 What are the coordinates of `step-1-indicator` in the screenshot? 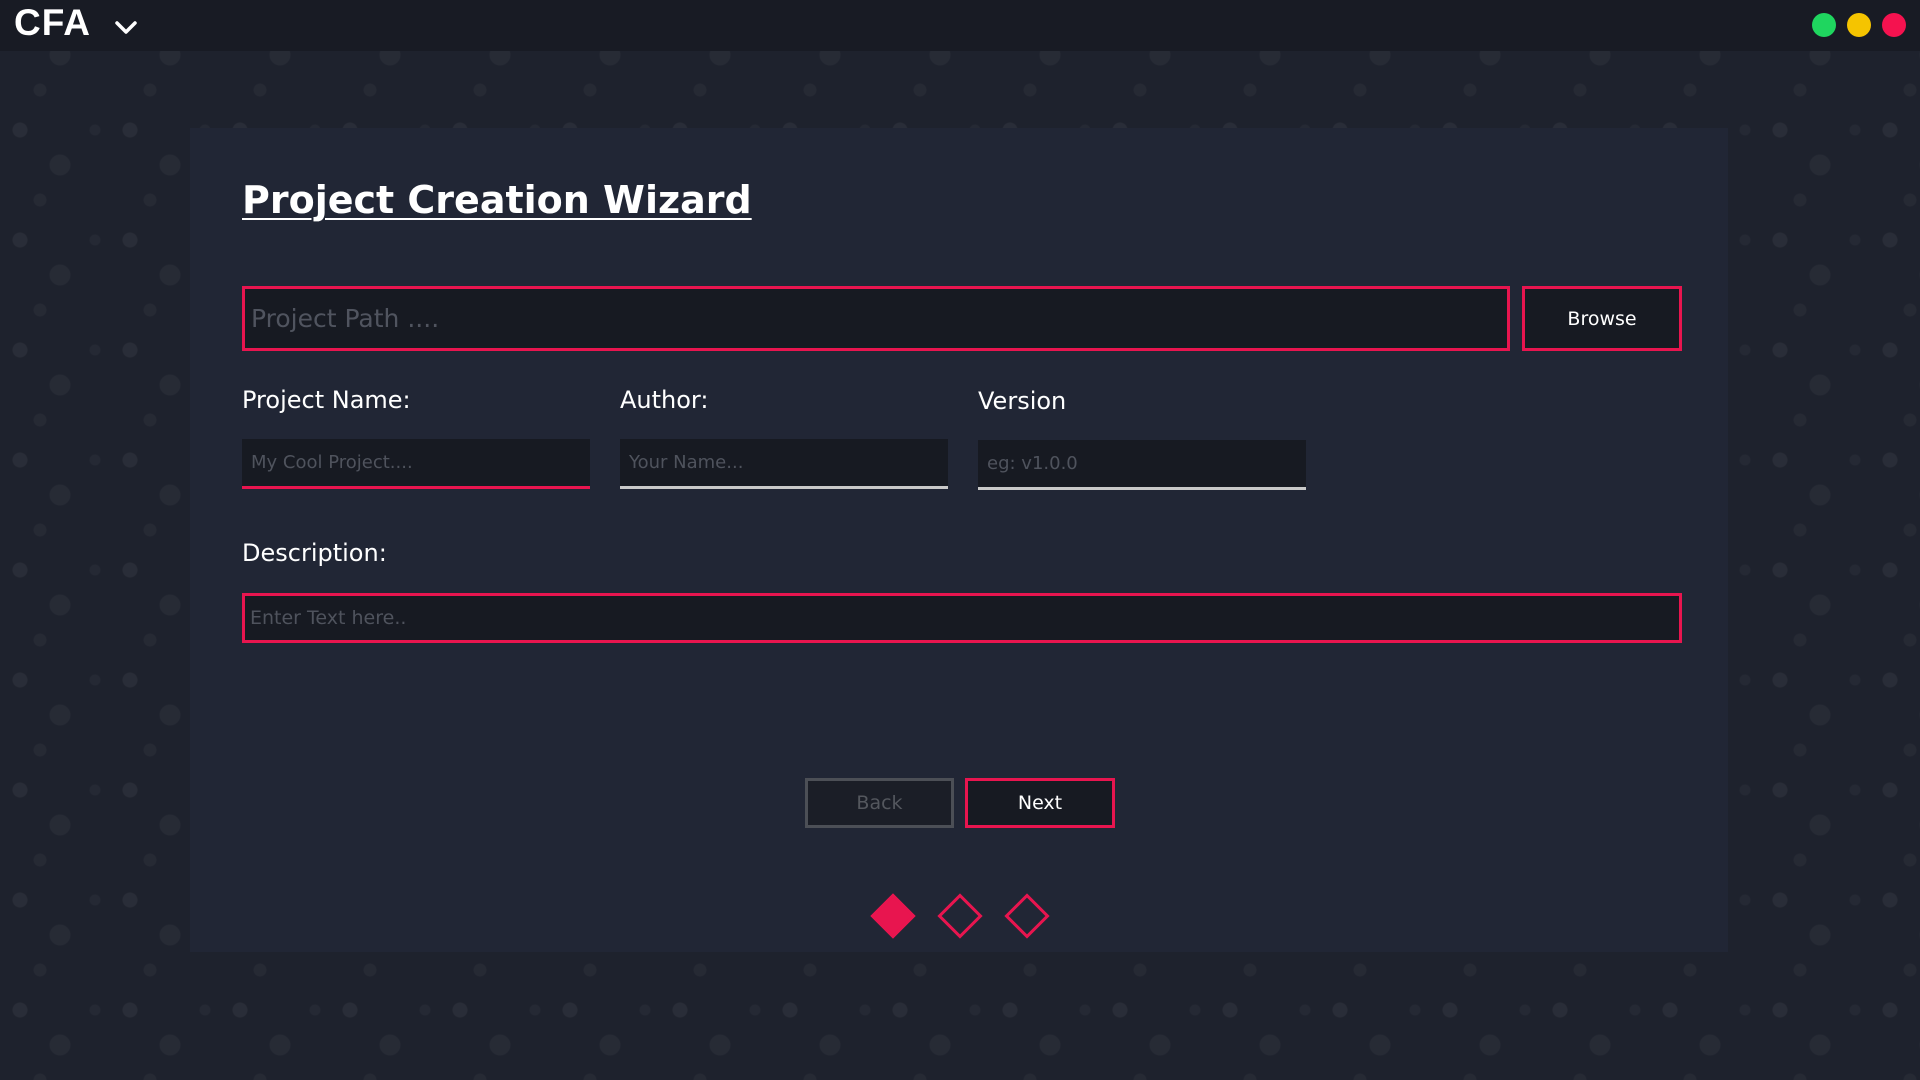 It's located at (893, 916).